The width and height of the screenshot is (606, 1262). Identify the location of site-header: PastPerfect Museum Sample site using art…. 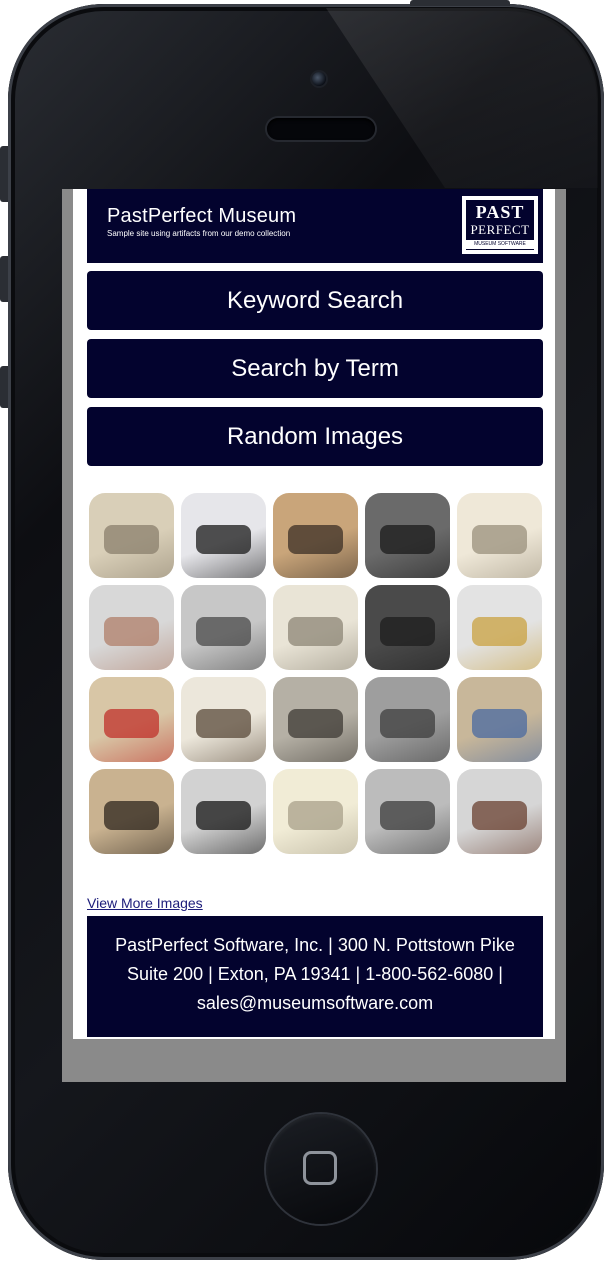
(315, 226).